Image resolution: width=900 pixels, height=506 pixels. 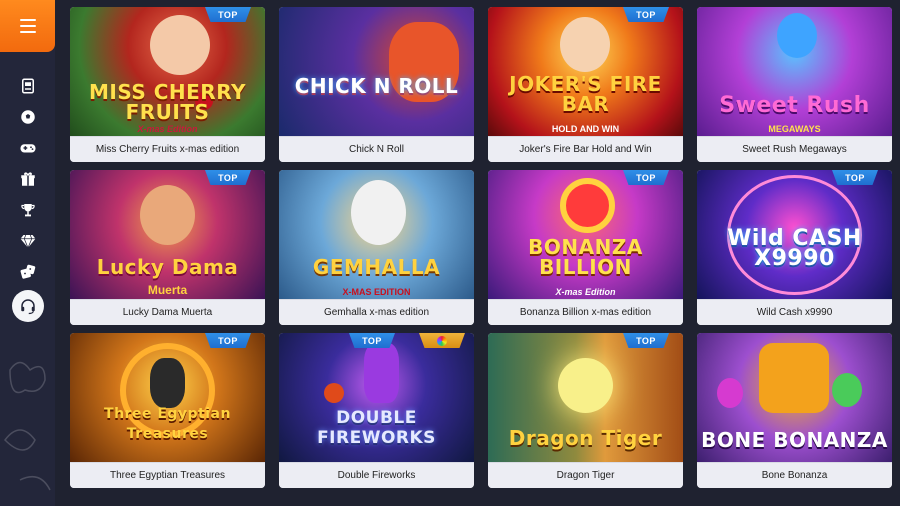 I want to click on trophy-icon, so click(x=27, y=209).